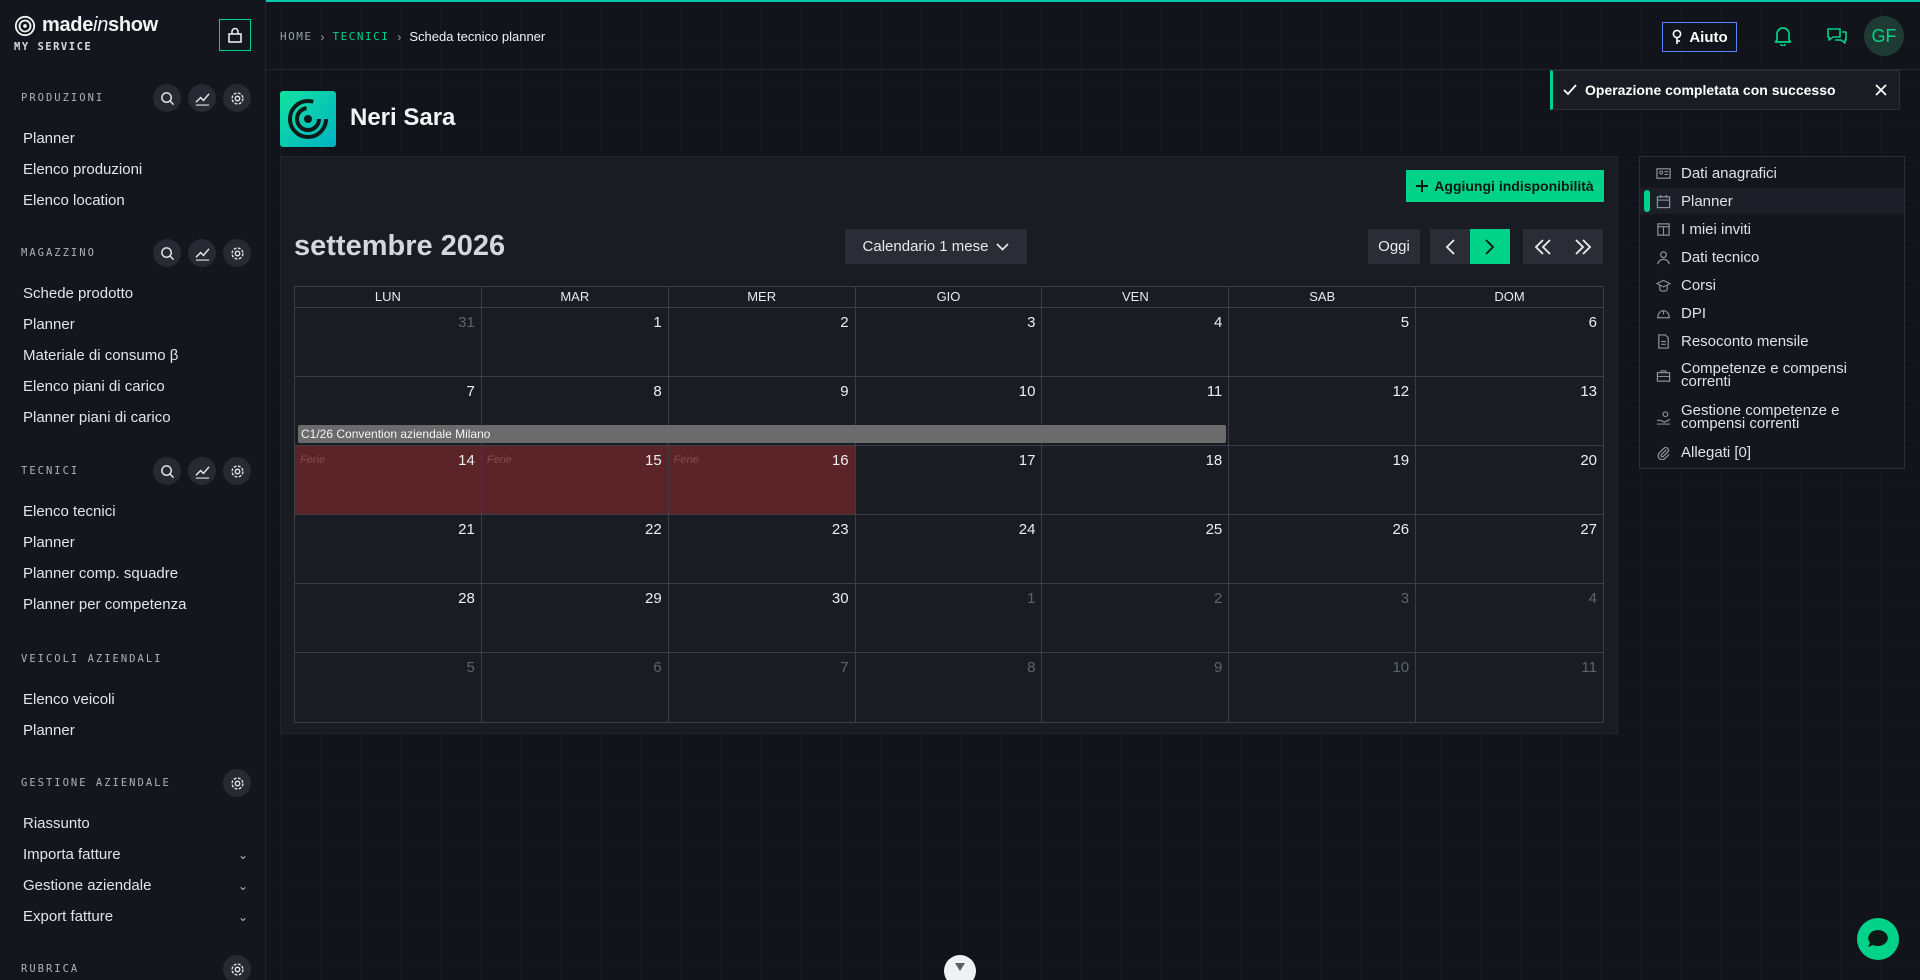 The image size is (1920, 980). I want to click on menu-item-corsi: Corsi, so click(1776, 285).